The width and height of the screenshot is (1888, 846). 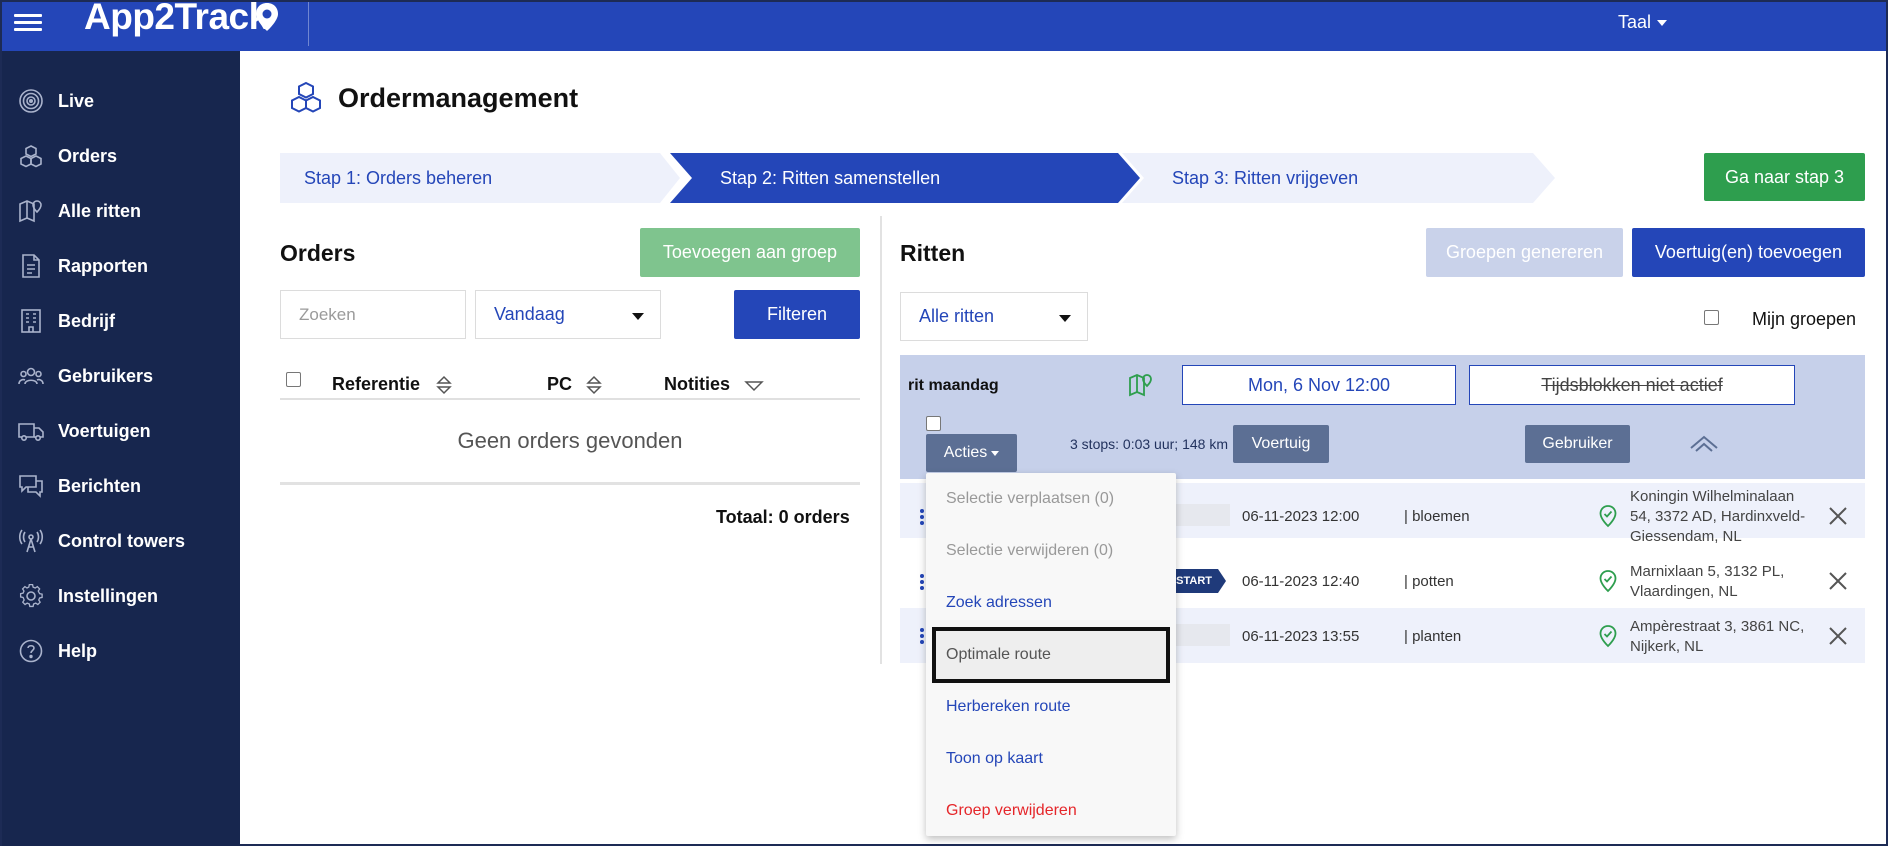 I want to click on sidebar-item-control-towers: Control towers, so click(x=121, y=541).